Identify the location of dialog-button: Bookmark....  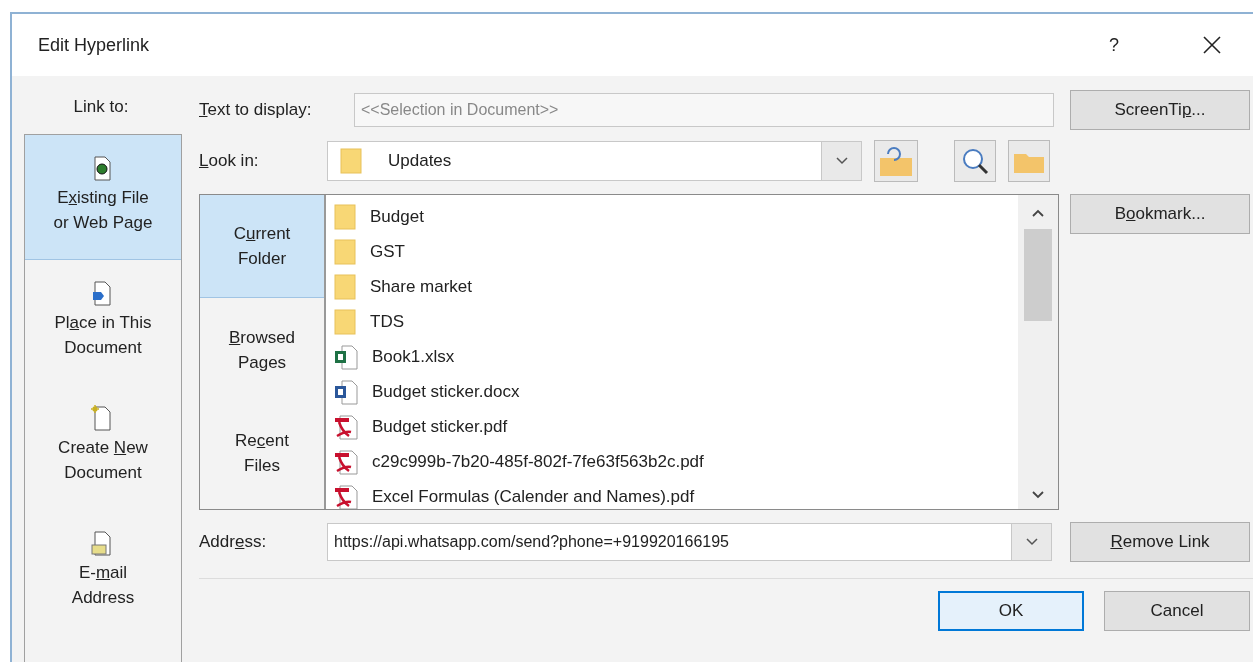
(1160, 214).